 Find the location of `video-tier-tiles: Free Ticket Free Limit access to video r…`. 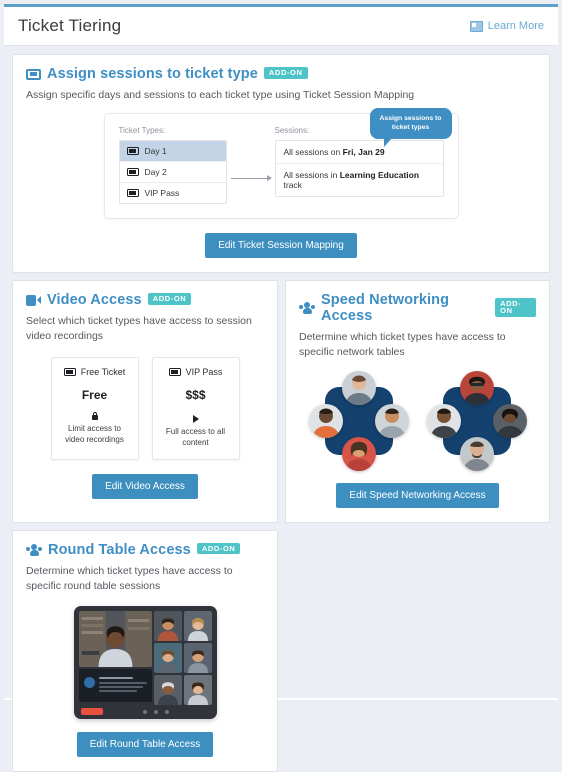

video-tier-tiles: Free Ticket Free Limit access to video r… is located at coordinates (145, 408).